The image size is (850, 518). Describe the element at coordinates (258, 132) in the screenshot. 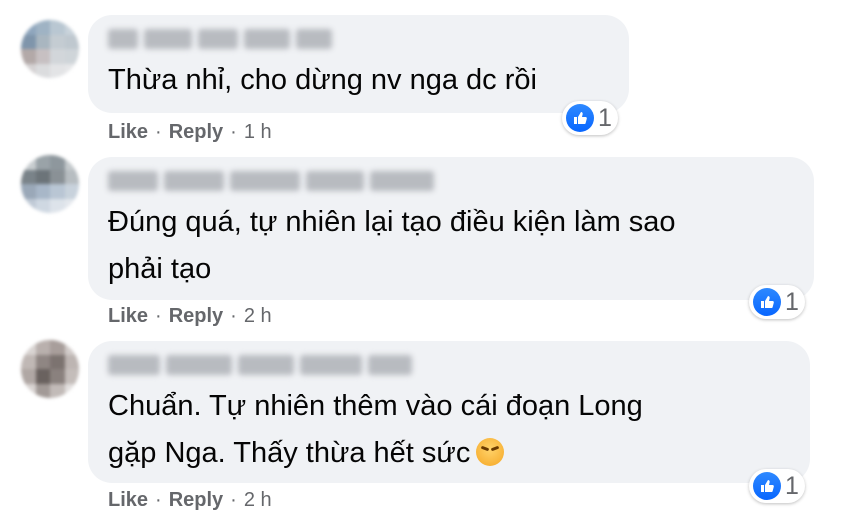

I see `timestamp: 1 h` at that location.